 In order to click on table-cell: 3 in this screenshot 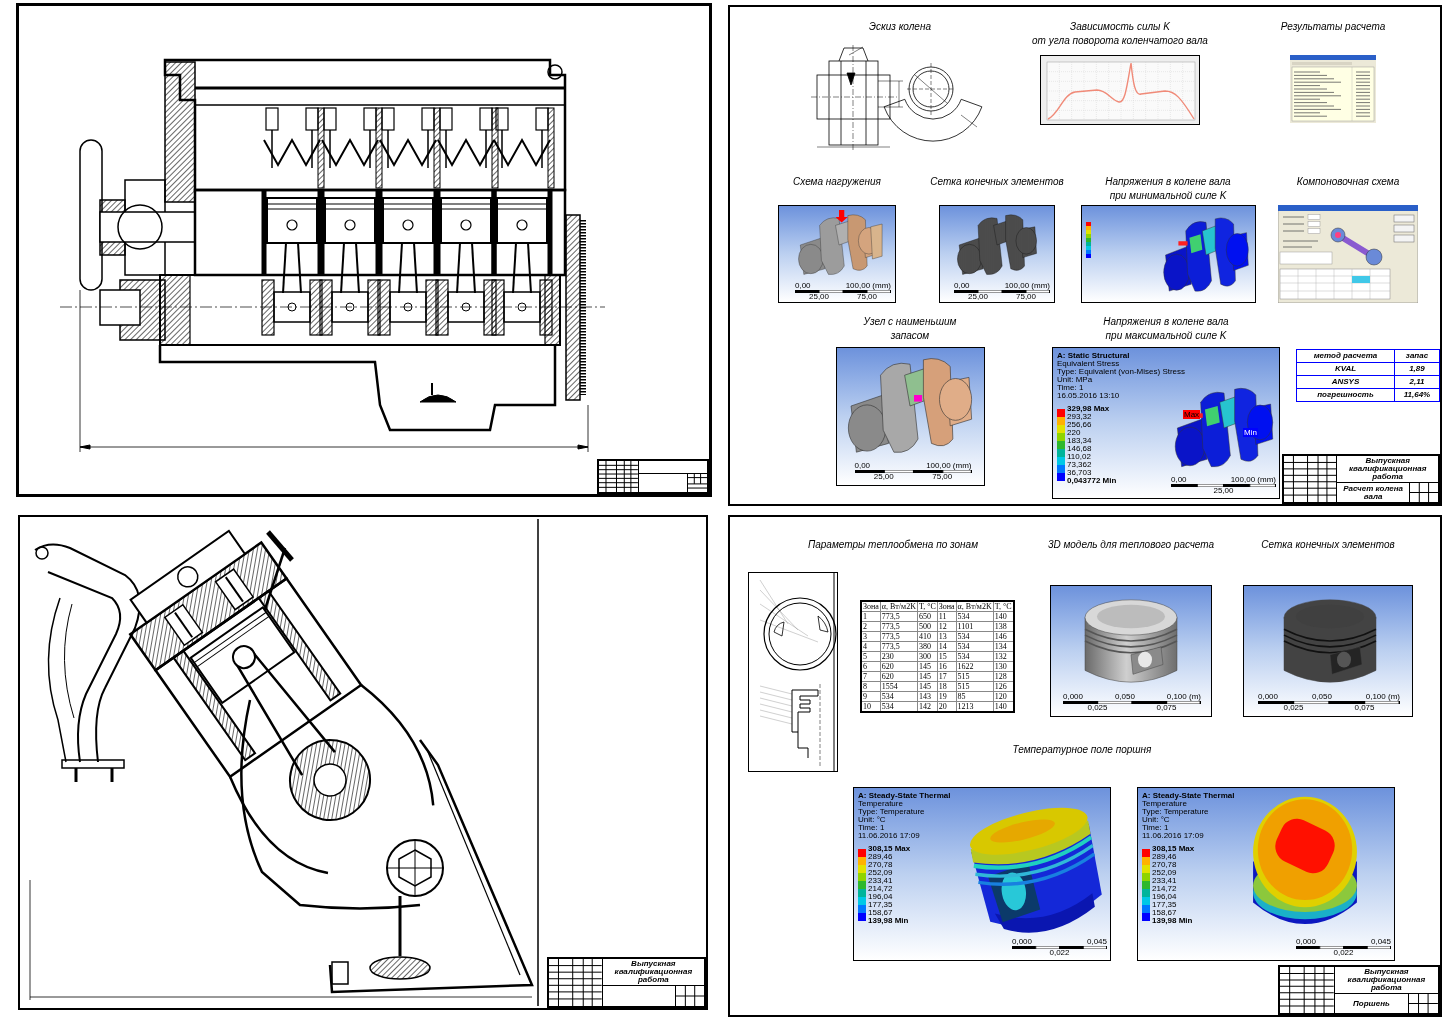, I will do `click(871, 636)`.